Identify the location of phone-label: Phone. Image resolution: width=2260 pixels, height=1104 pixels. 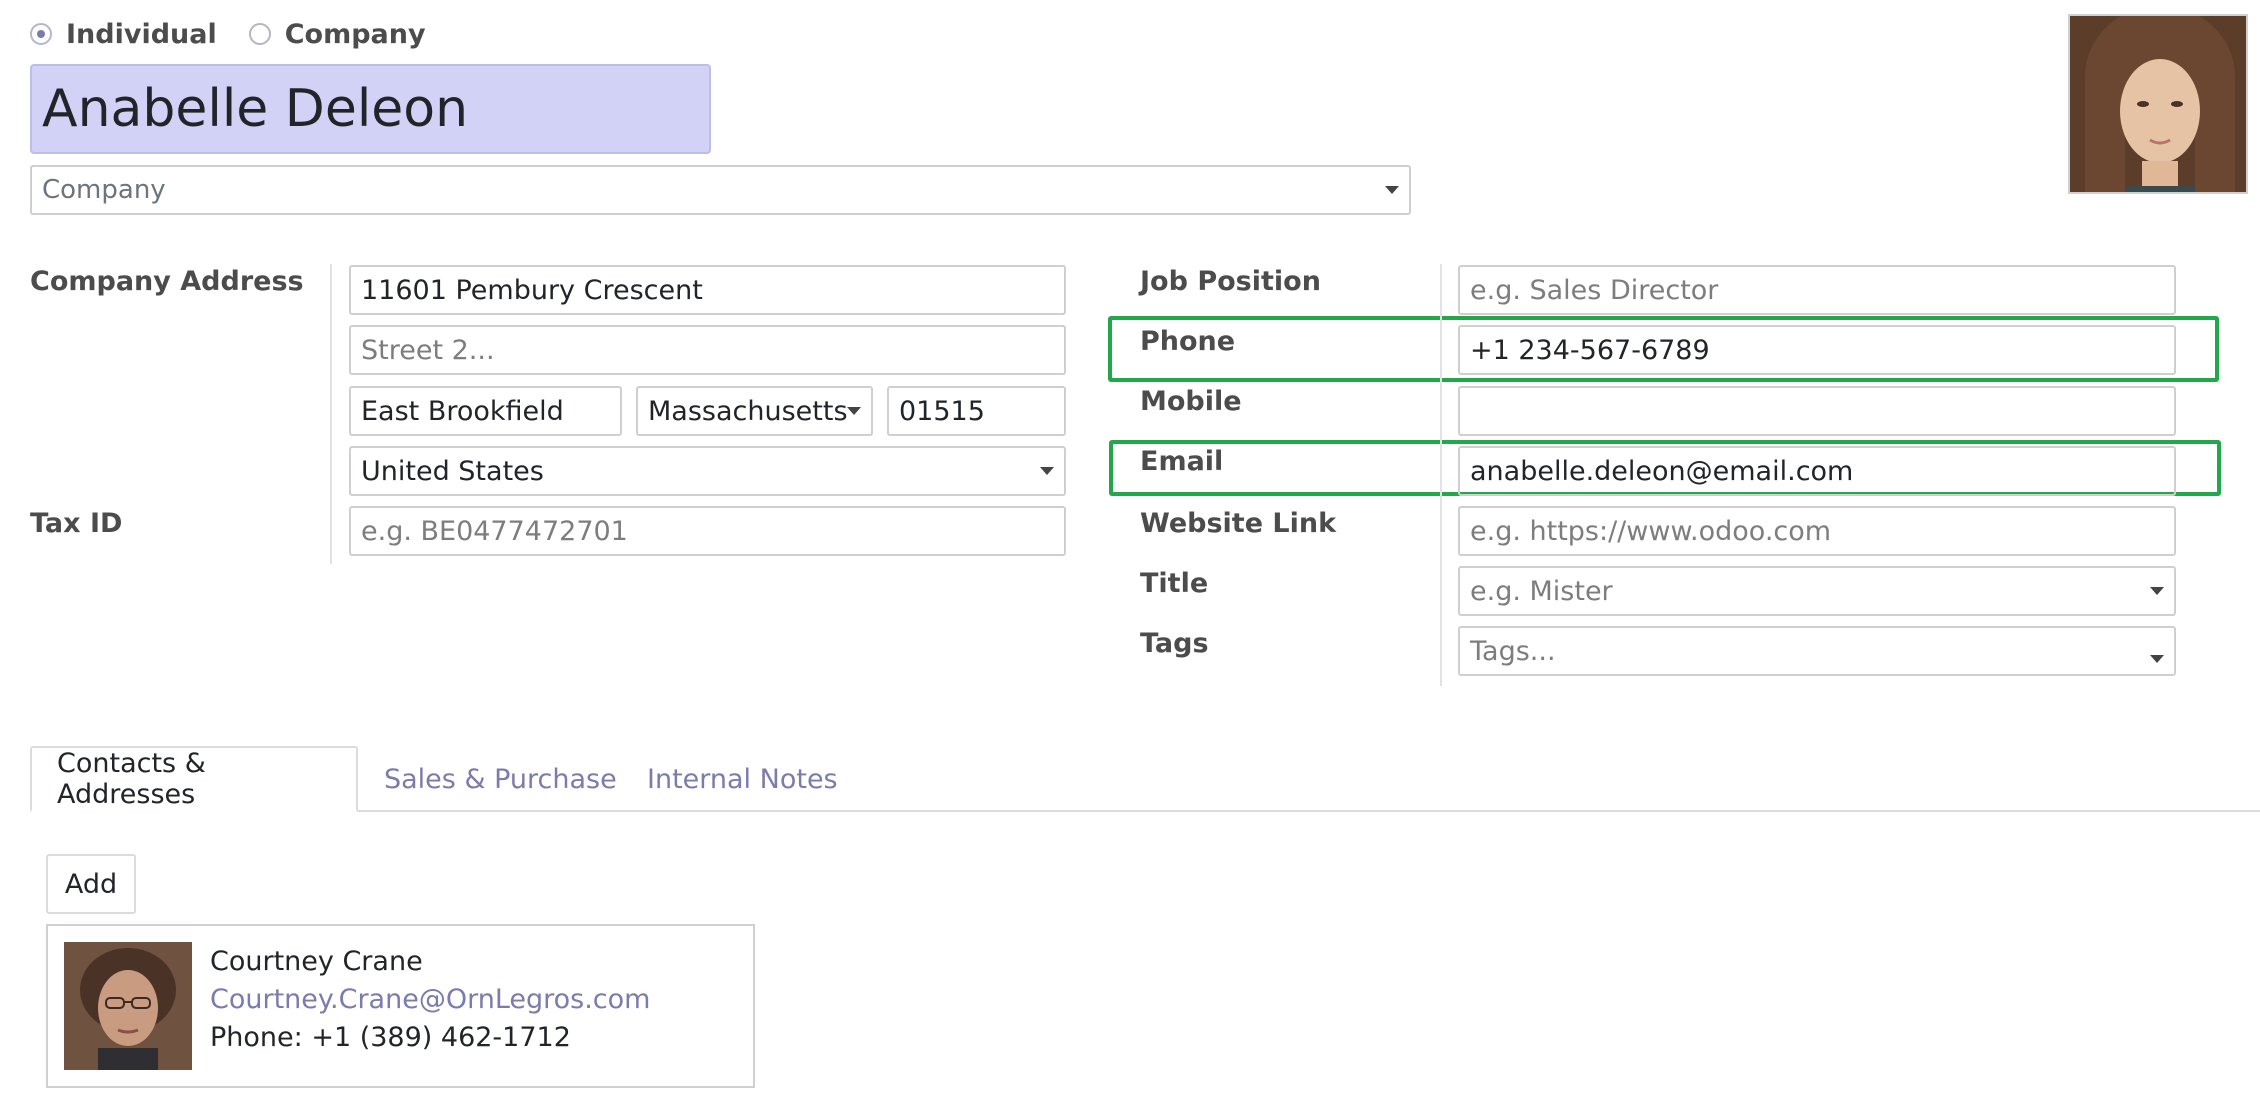
(1188, 341).